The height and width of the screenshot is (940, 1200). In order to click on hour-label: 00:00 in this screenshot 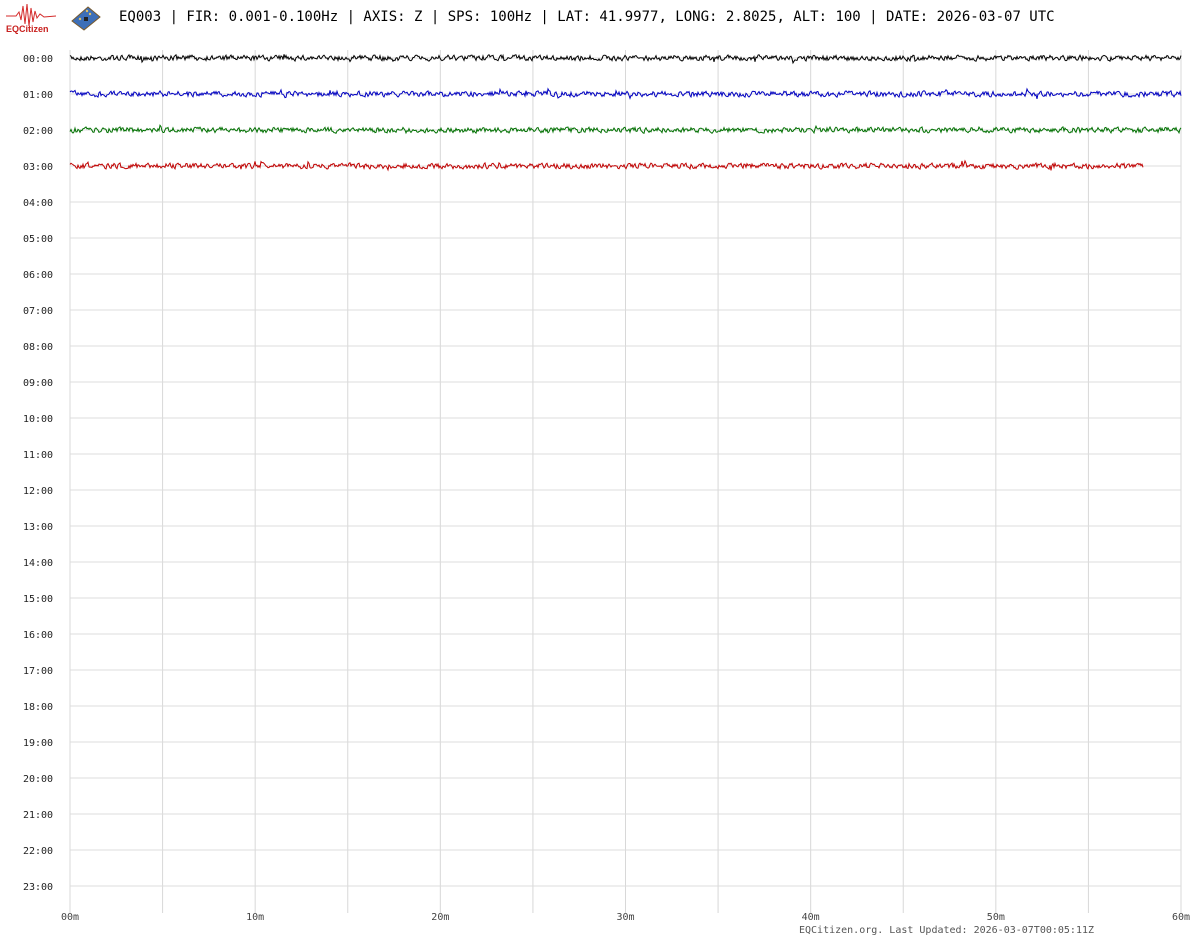, I will do `click(38, 59)`.